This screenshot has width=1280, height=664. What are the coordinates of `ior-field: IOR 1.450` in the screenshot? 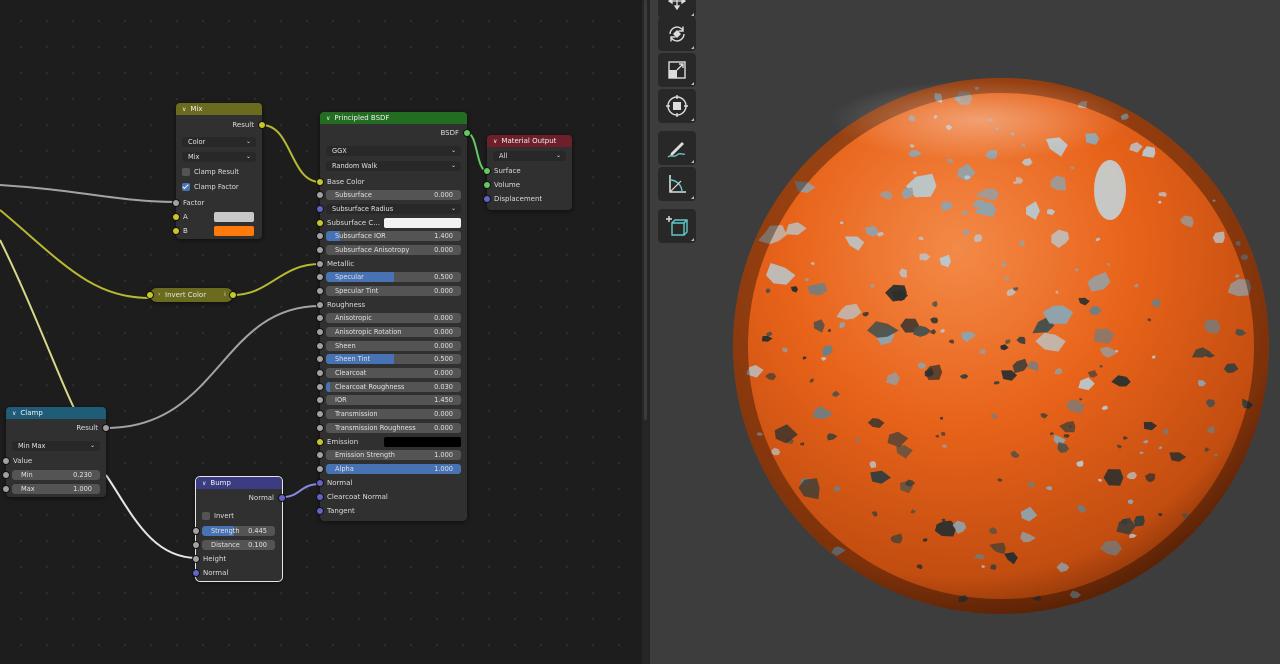 It's located at (393, 400).